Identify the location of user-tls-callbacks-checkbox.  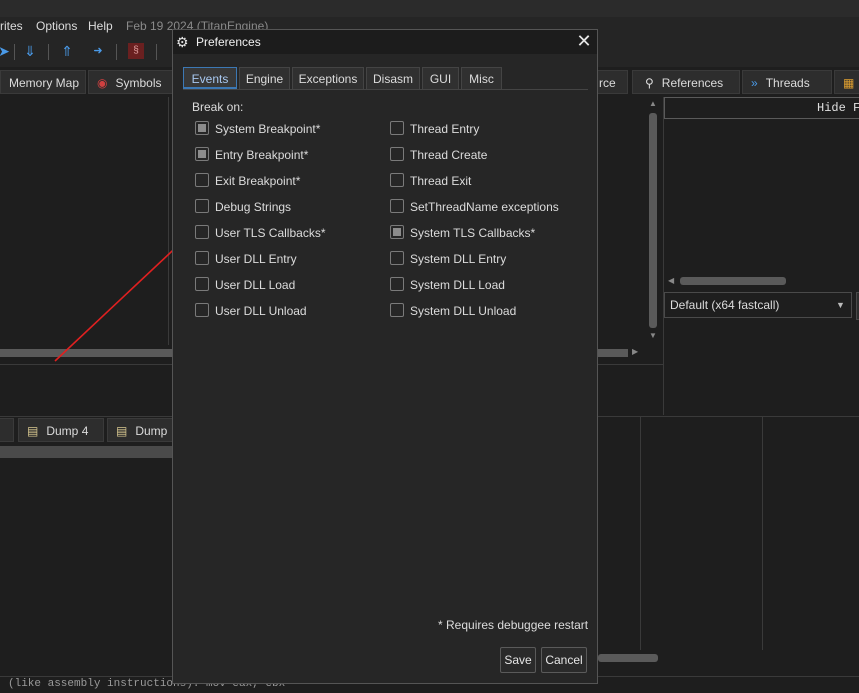
(202, 232).